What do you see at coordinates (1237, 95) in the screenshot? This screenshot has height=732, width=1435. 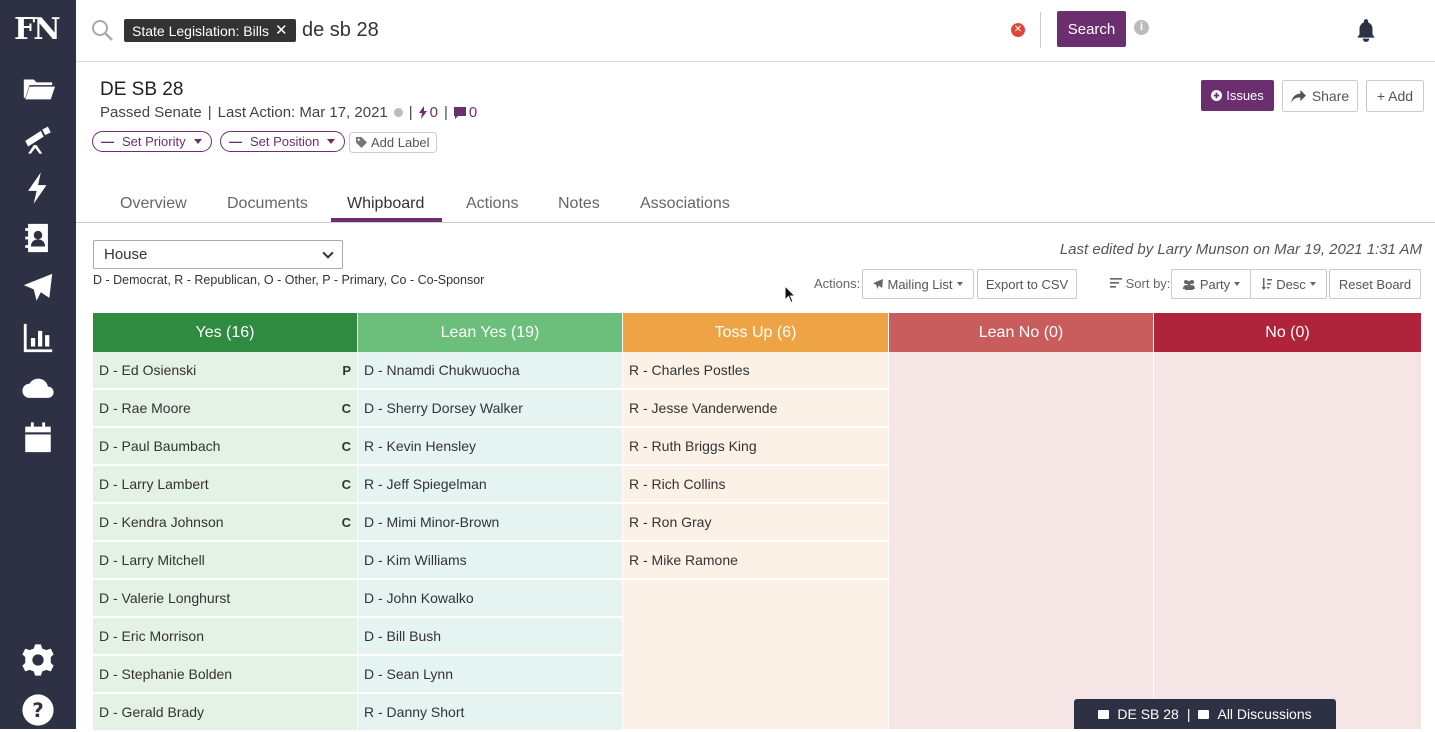 I see `issues-button: Issues` at bounding box center [1237, 95].